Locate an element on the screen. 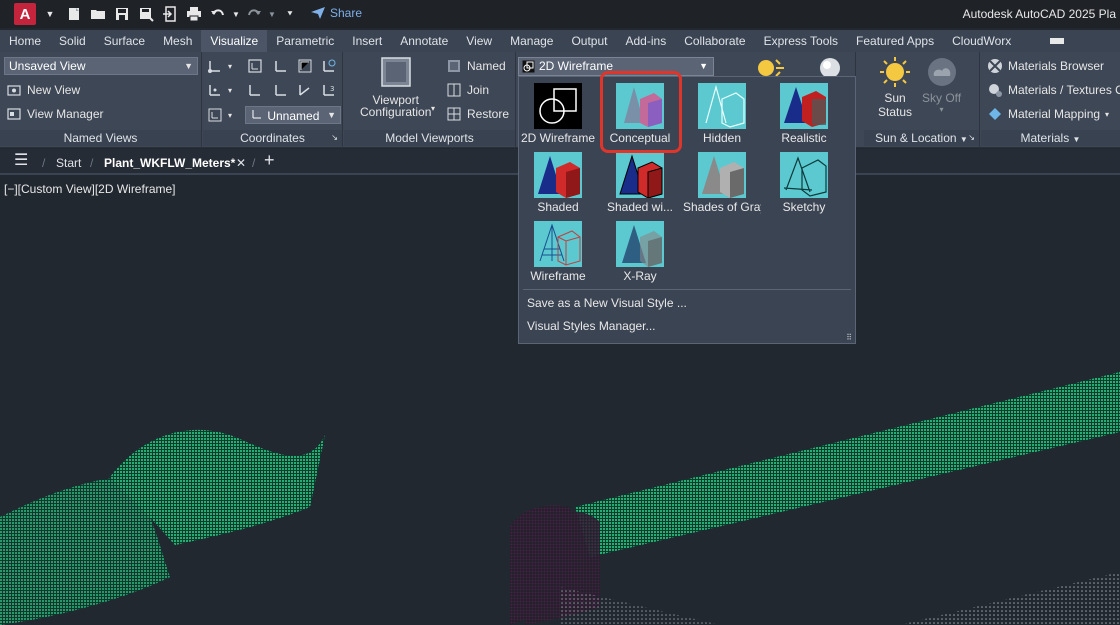  visual-style-shades-of-gray: Shades of Gray is located at coordinates (722, 183).